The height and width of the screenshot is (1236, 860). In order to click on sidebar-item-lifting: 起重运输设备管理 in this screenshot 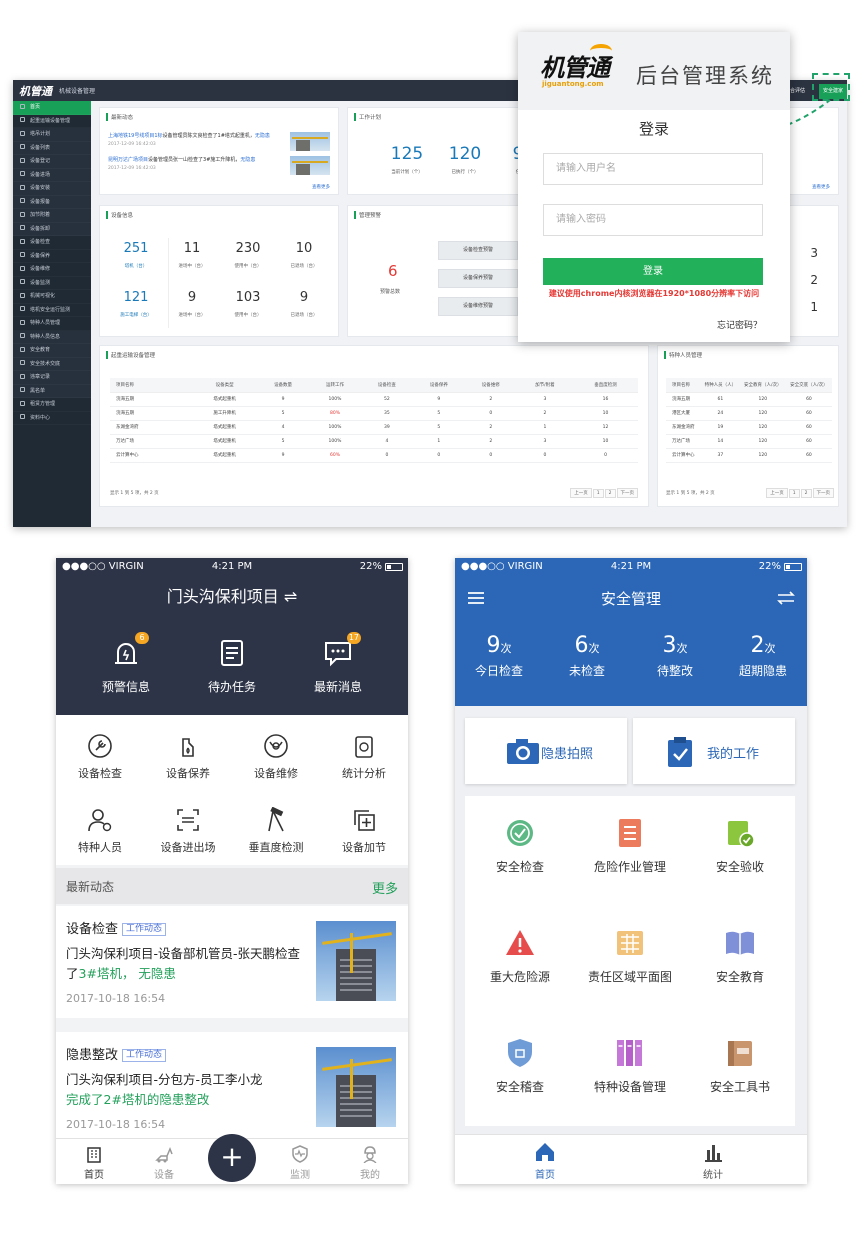, I will do `click(52, 122)`.